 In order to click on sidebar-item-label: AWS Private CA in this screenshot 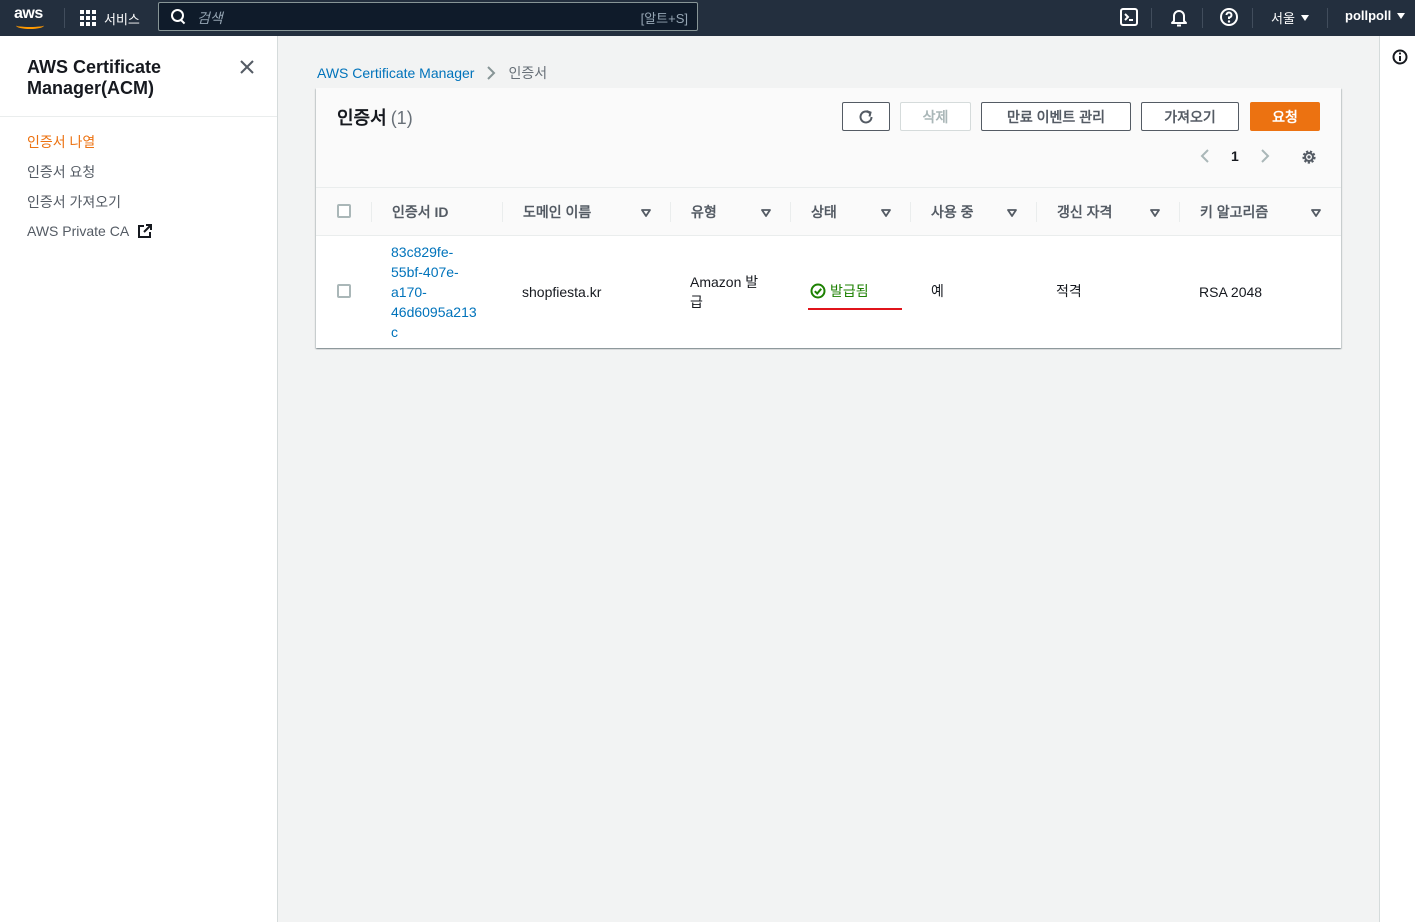, I will do `click(78, 231)`.